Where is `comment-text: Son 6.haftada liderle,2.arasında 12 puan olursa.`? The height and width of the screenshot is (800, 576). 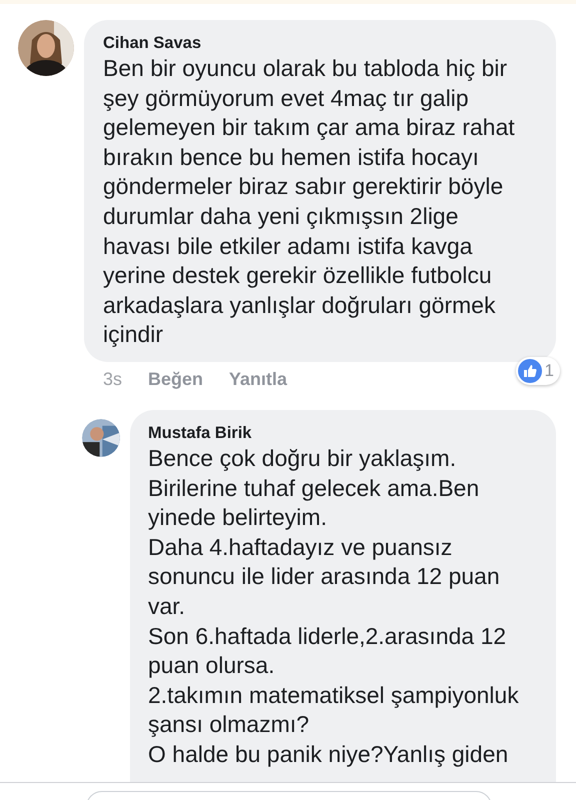
comment-text: Son 6.haftada liderle,2.arasında 12 puan olursa. is located at coordinates (328, 651).